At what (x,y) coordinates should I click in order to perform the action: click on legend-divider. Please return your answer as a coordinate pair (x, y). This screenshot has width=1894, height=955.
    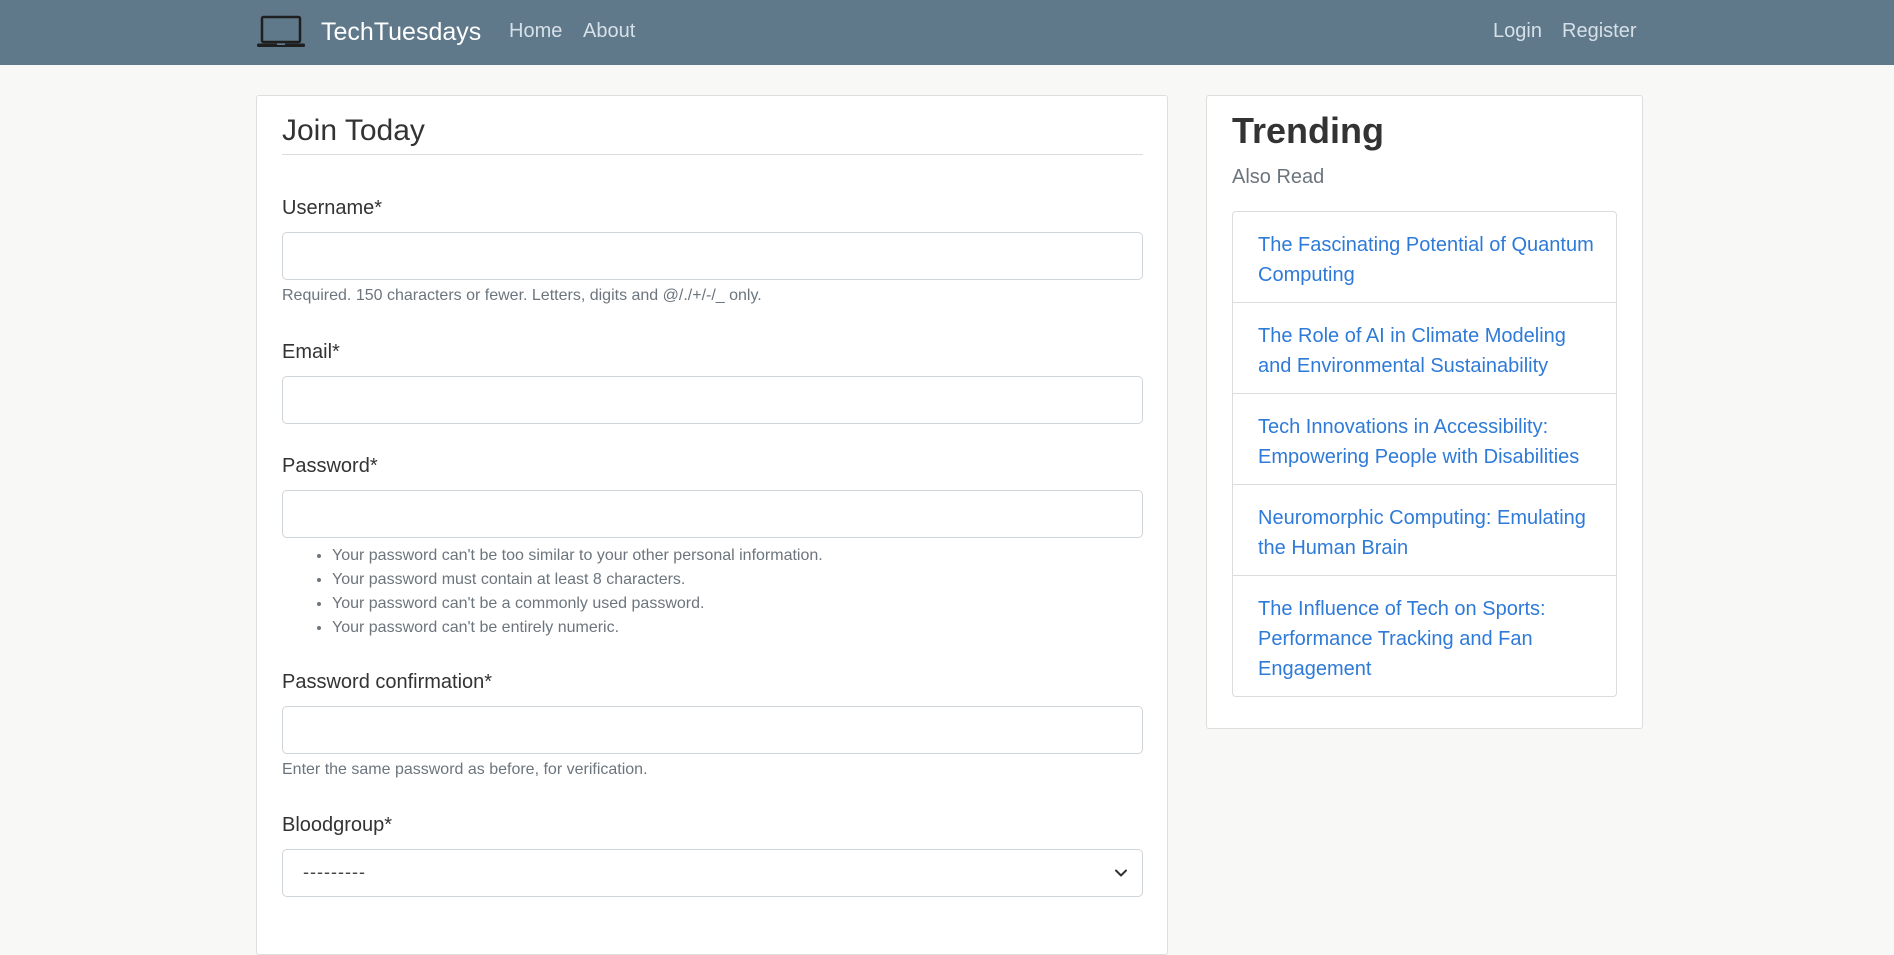
    Looking at the image, I should click on (712, 154).